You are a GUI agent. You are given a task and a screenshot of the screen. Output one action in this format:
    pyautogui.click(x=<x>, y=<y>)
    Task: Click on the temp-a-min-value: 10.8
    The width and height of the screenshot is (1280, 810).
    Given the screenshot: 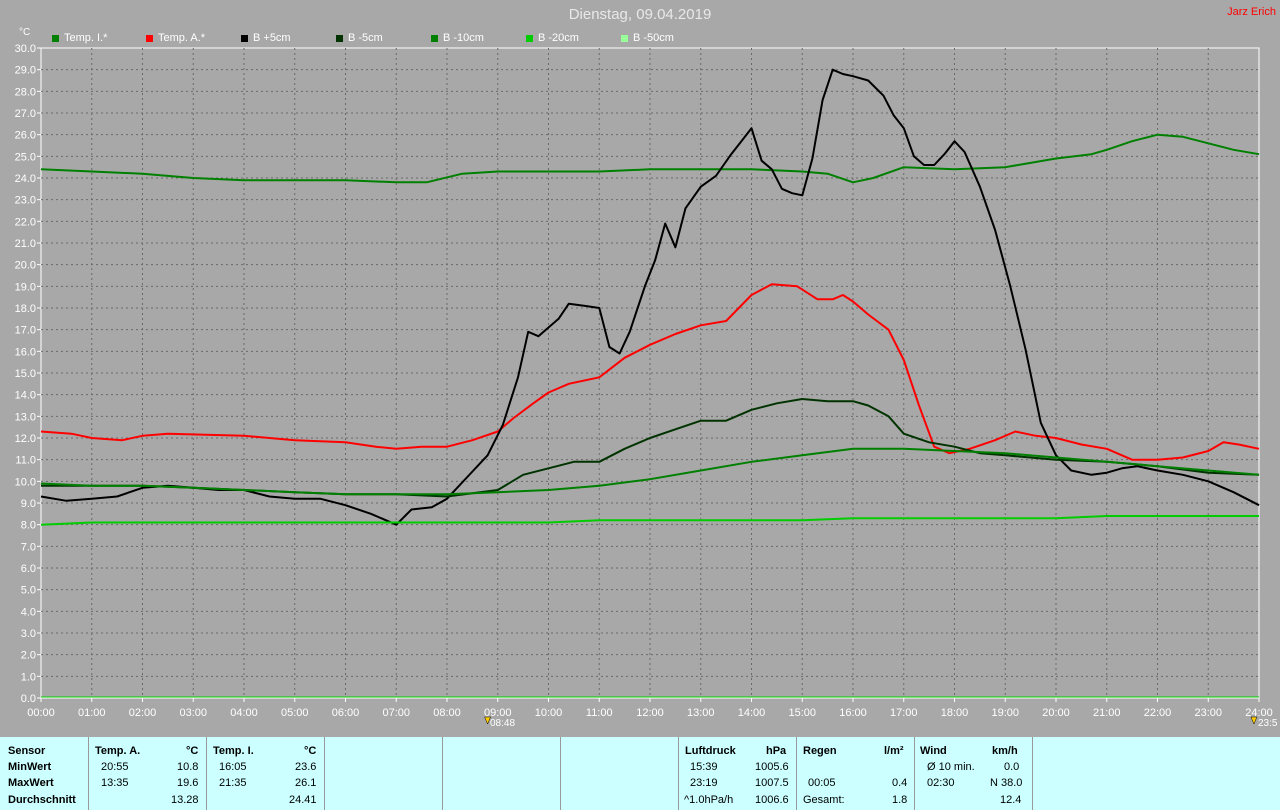 What is the action you would take?
    pyautogui.click(x=188, y=767)
    